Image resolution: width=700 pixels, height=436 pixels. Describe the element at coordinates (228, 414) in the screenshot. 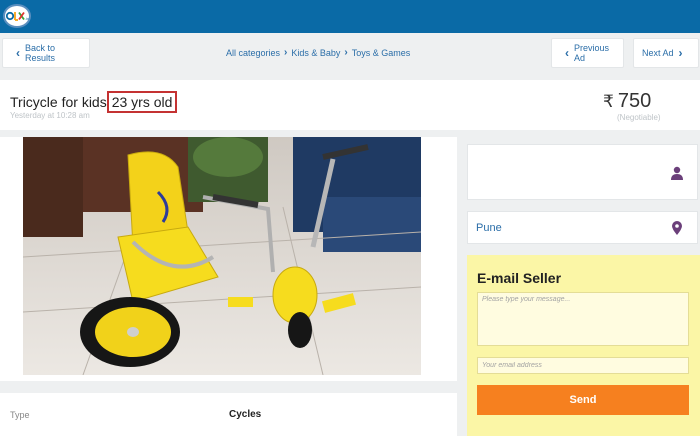

I see `ad-specs: Type Cycles` at that location.